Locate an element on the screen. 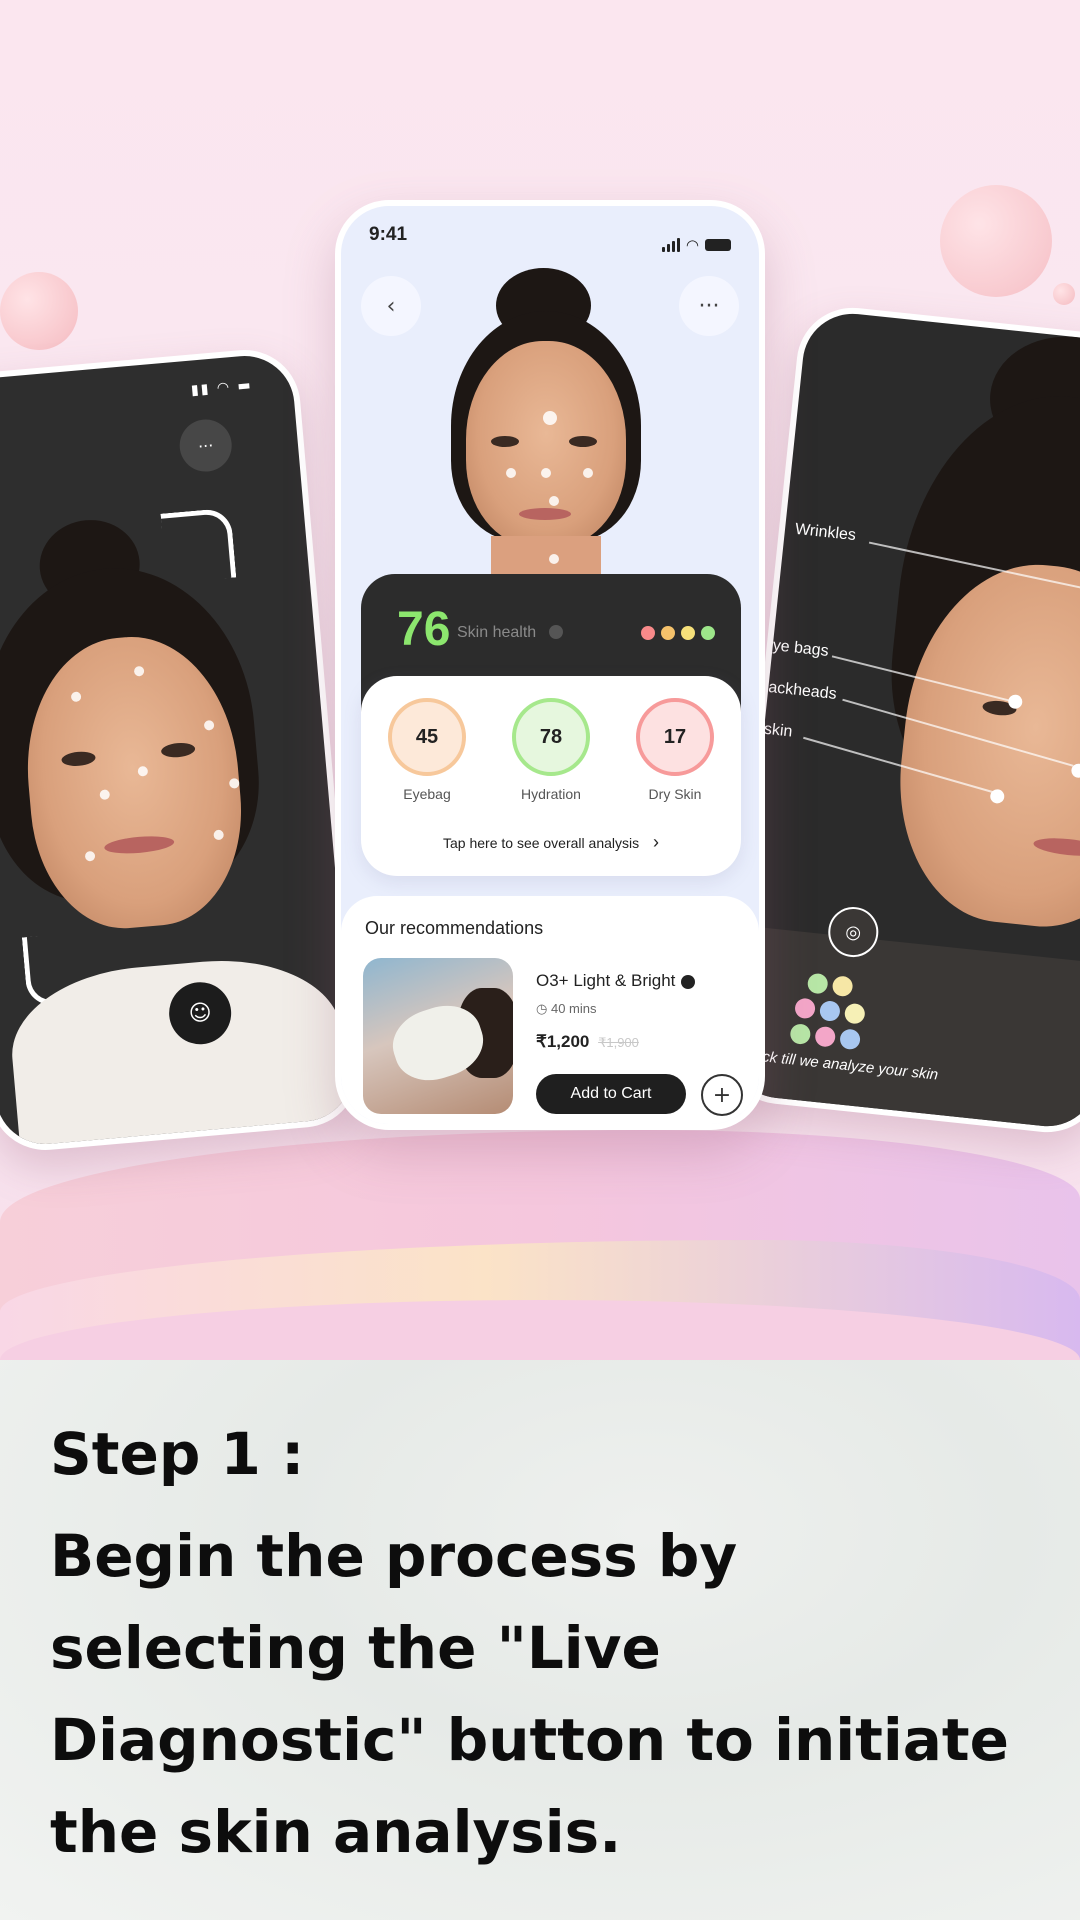  add-to-cart-button: Add to Cart is located at coordinates (611, 1094).